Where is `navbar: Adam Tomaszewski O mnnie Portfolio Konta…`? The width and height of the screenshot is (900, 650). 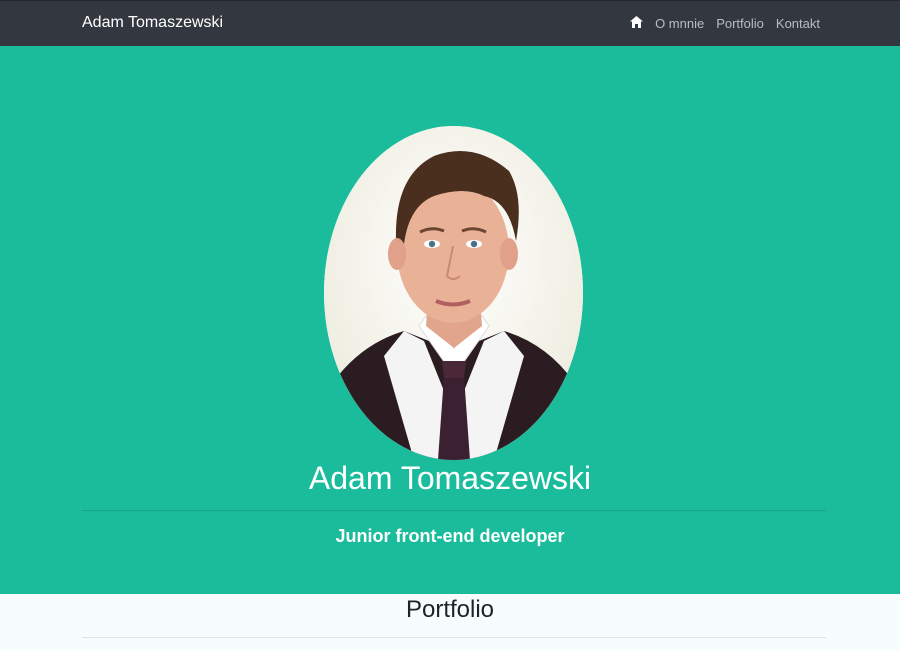
navbar: Adam Tomaszewski O mnnie Portfolio Konta… is located at coordinates (450, 23).